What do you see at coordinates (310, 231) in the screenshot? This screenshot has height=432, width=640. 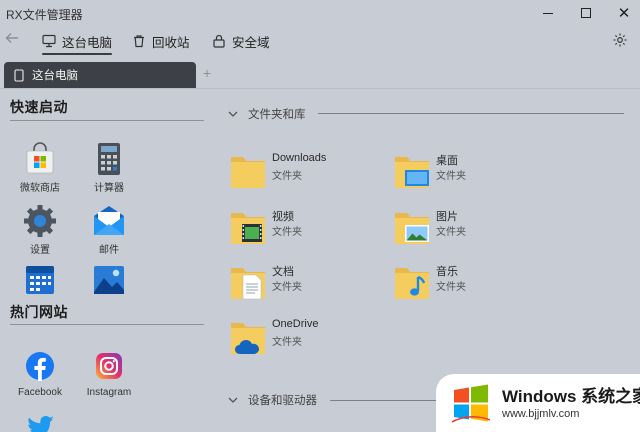 I see `folder-item-videos: 视频 文件夹` at bounding box center [310, 231].